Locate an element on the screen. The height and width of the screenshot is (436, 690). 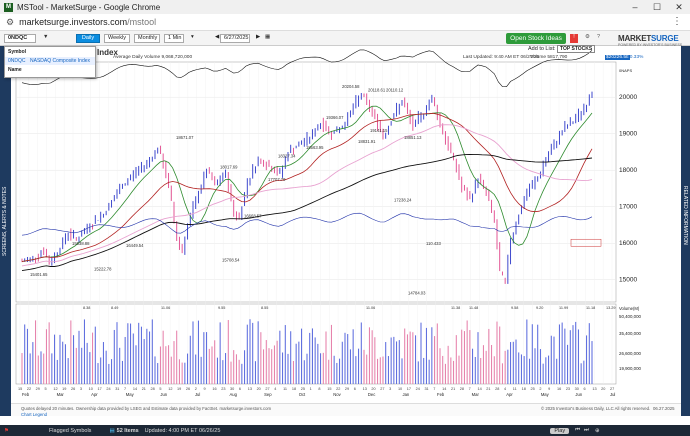
volume-annotation: 8.38 is located at coordinates (86, 308).